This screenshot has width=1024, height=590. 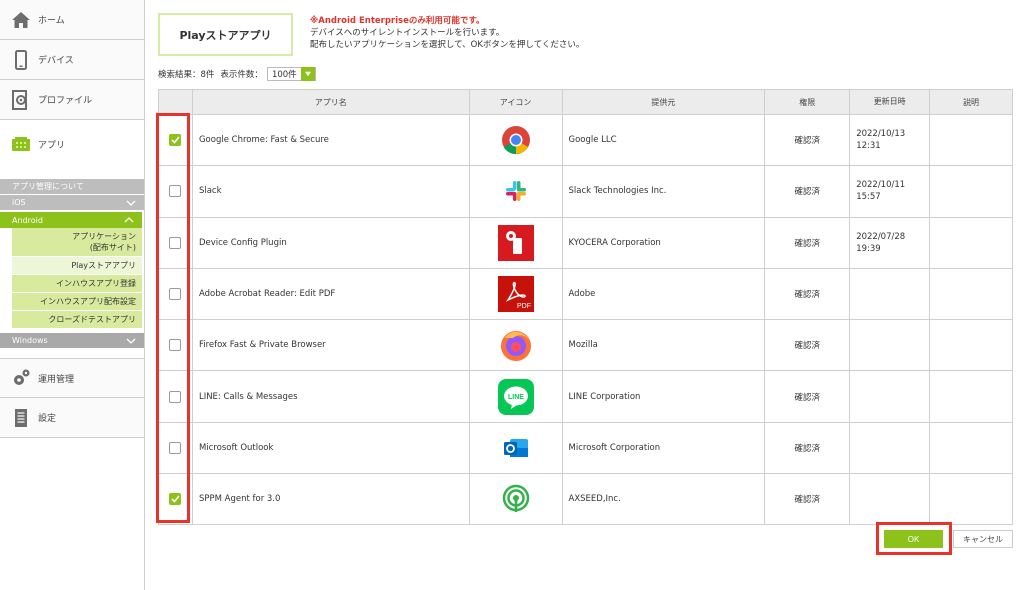 What do you see at coordinates (77, 302) in the screenshot?
I see `sidebar-item-inhouse-distribute: インハウスアプリ配布設定` at bounding box center [77, 302].